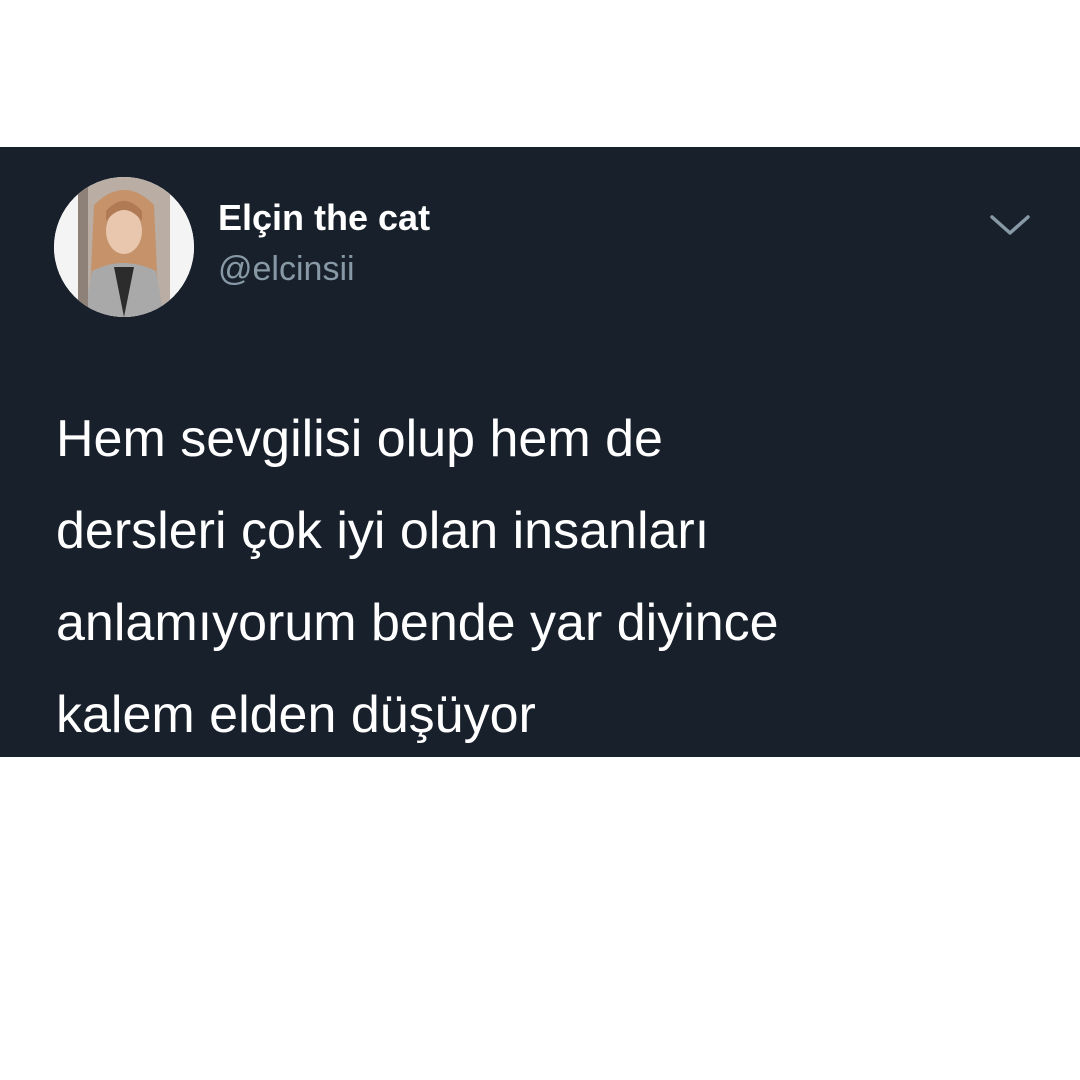 This screenshot has width=1080, height=1080. I want to click on handle: @elcinsii, so click(286, 269).